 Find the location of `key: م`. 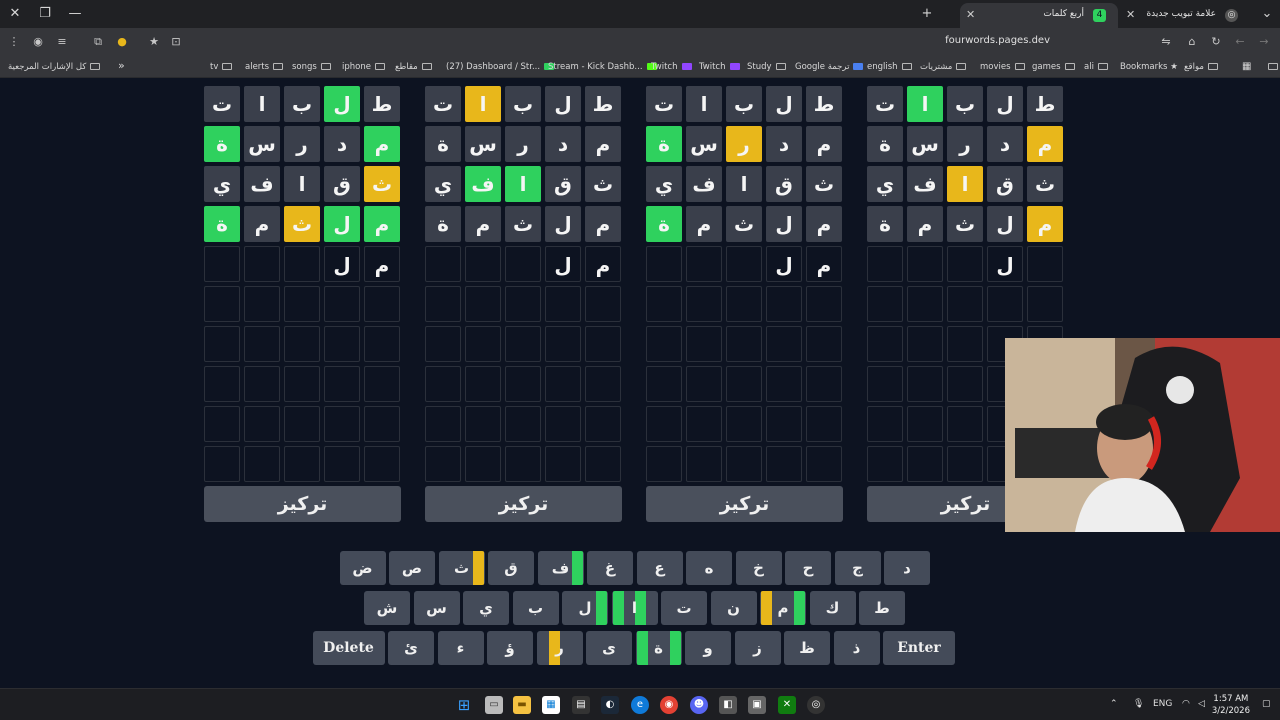

key: م is located at coordinates (783, 608).